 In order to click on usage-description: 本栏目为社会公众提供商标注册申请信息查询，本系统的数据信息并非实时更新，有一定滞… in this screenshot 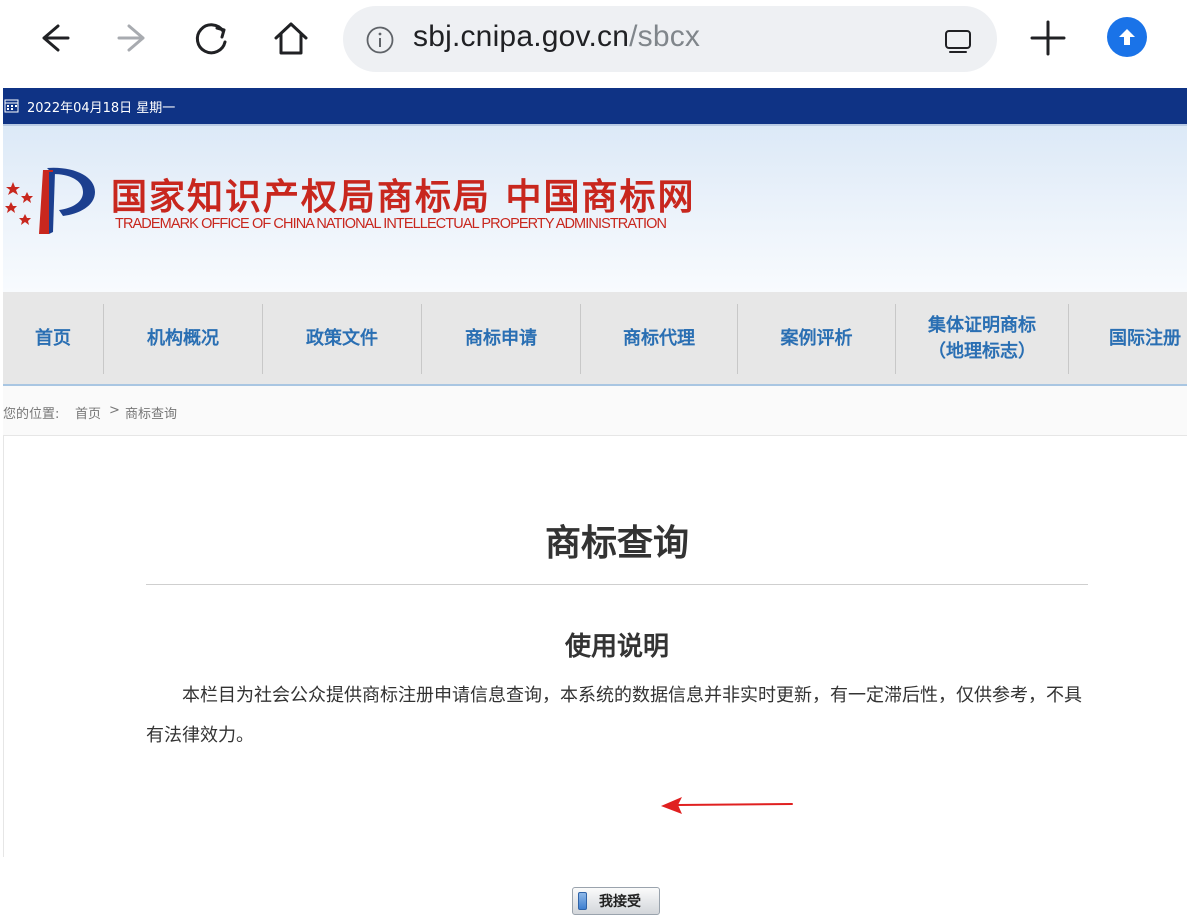, I will do `click(614, 715)`.